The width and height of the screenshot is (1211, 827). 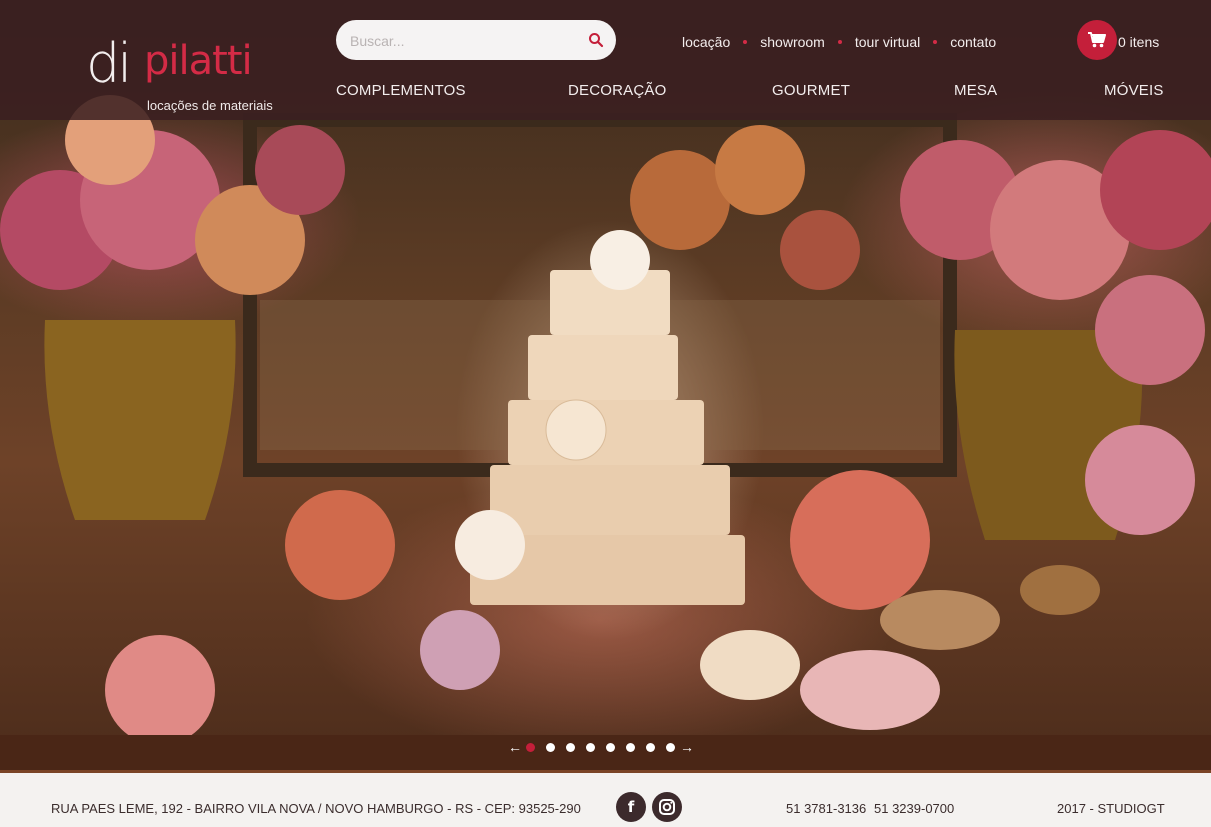 What do you see at coordinates (198, 61) in the screenshot?
I see `logo-name: pilatti` at bounding box center [198, 61].